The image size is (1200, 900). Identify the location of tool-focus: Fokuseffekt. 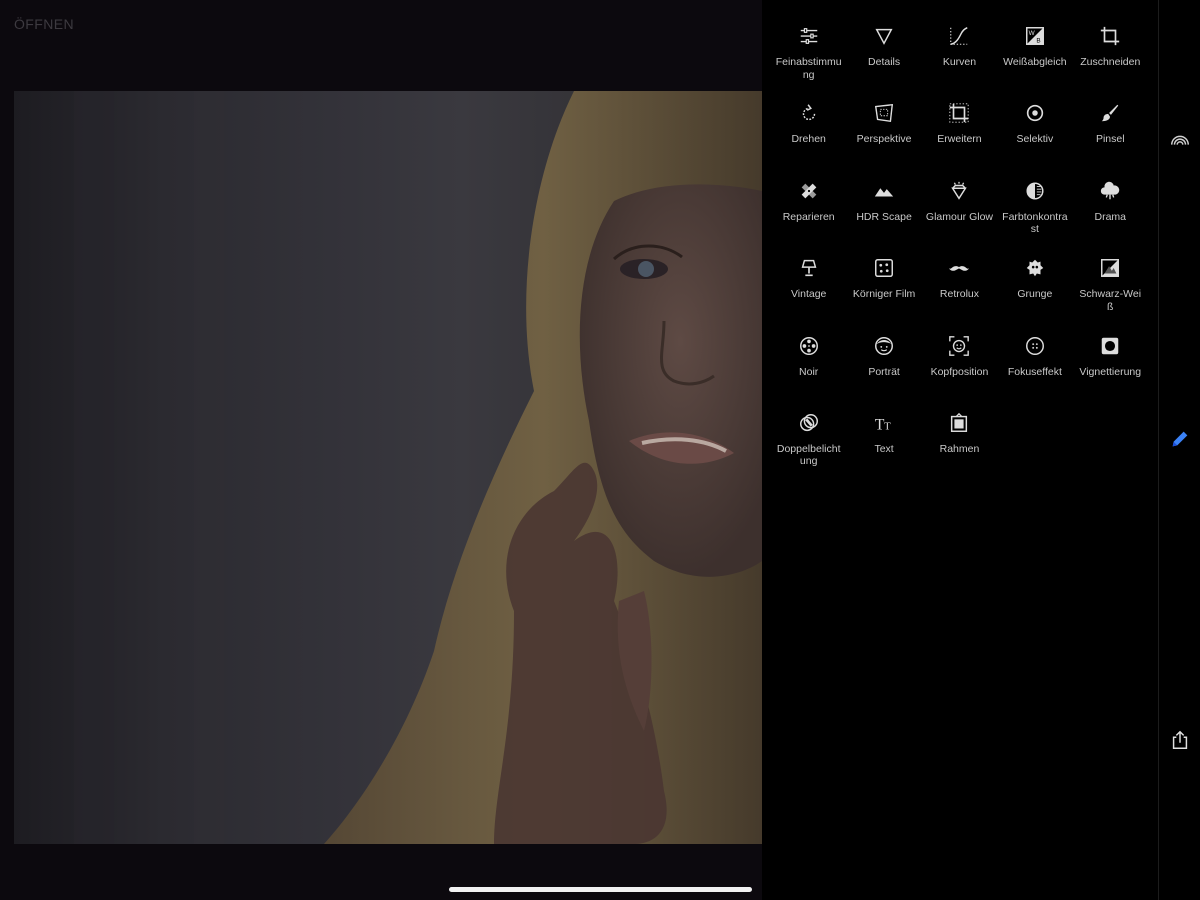
(1034, 372).